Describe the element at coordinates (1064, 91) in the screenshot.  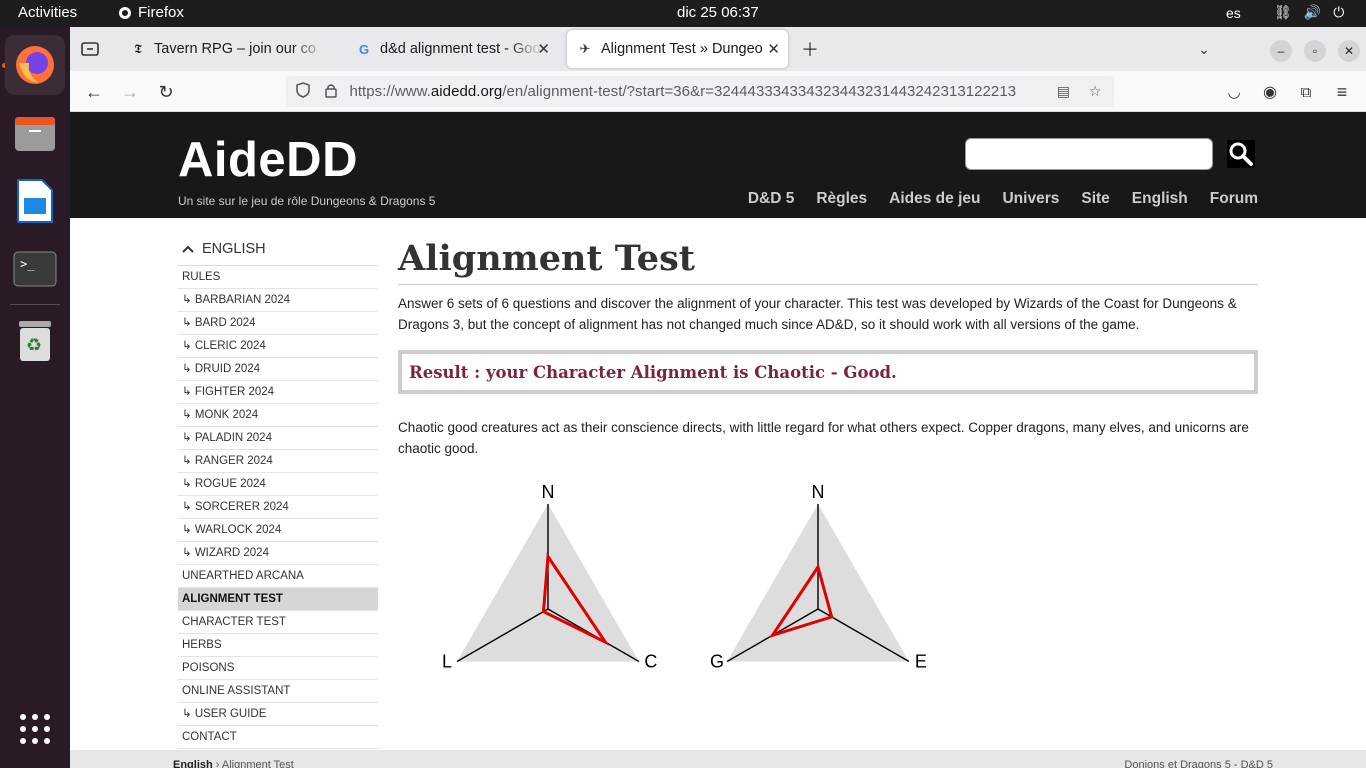
I see `reader-view-icon: ▤` at that location.